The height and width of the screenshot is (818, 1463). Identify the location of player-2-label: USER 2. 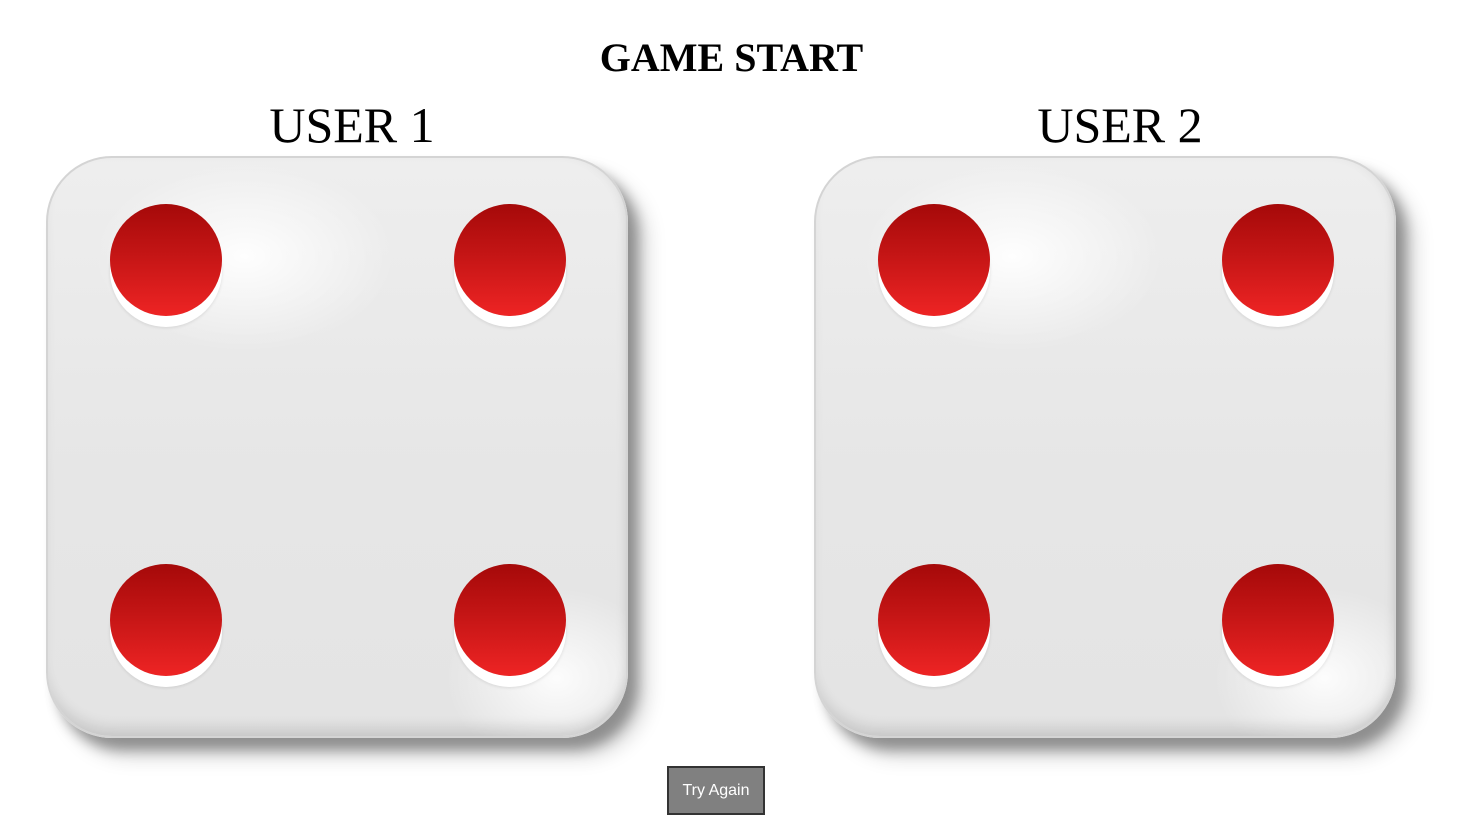
(1120, 125).